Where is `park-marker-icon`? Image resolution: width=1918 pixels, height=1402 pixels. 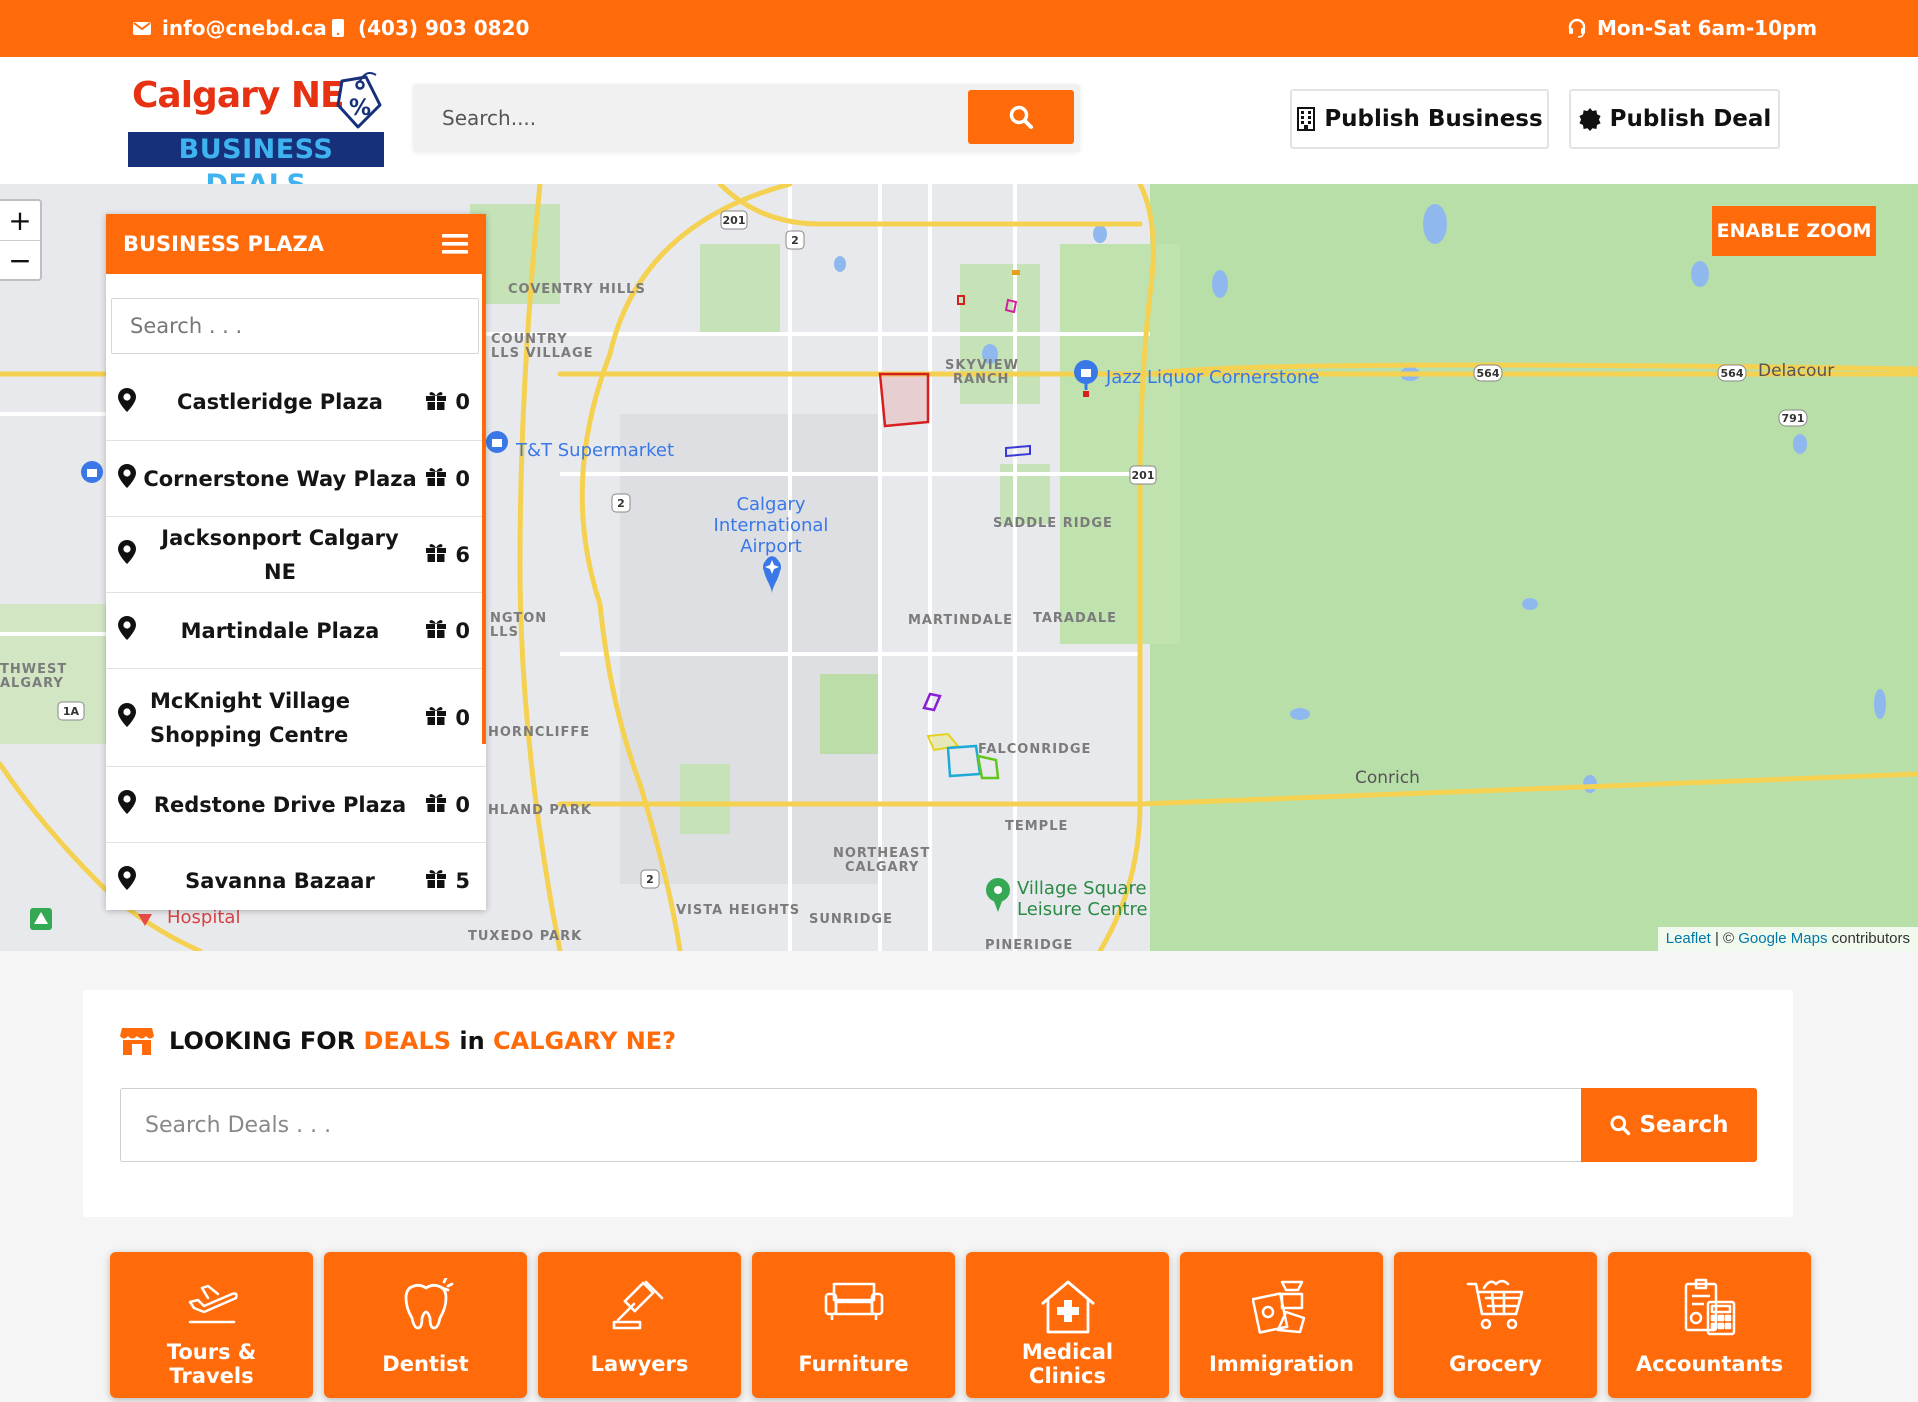
park-marker-icon is located at coordinates (41, 919).